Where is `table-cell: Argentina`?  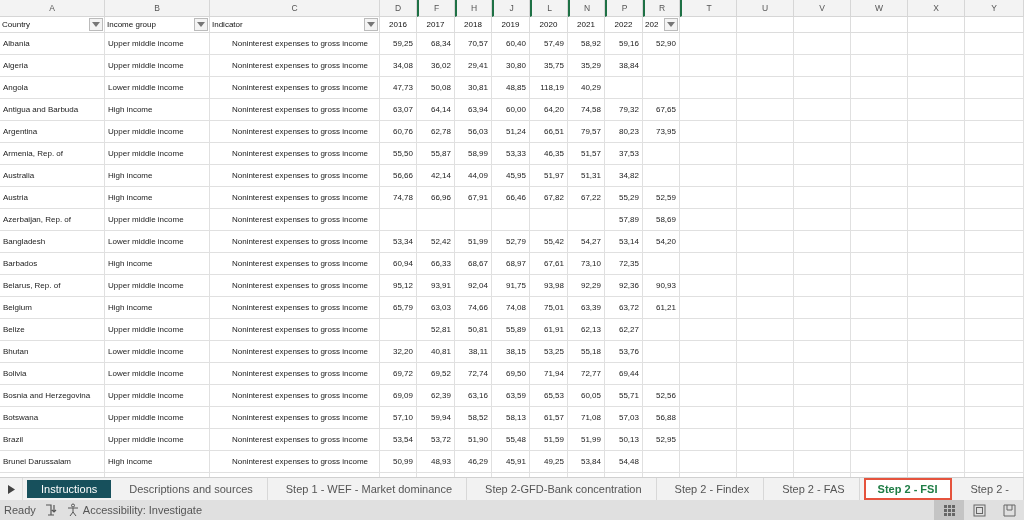 table-cell: Argentina is located at coordinates (52, 132).